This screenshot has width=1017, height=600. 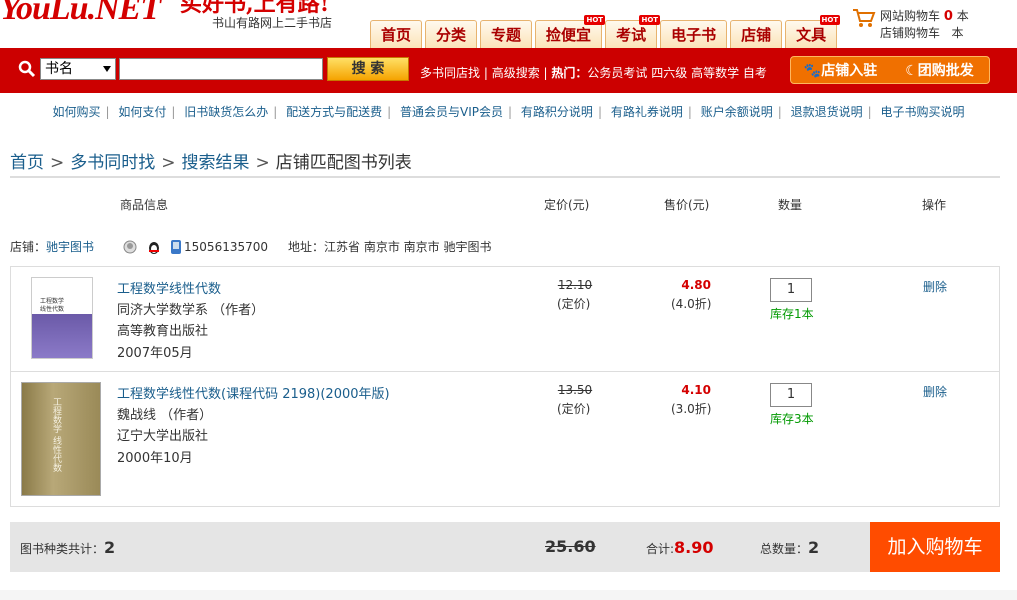 I want to click on shop-cart-label: 店铺购物车, so click(x=910, y=33).